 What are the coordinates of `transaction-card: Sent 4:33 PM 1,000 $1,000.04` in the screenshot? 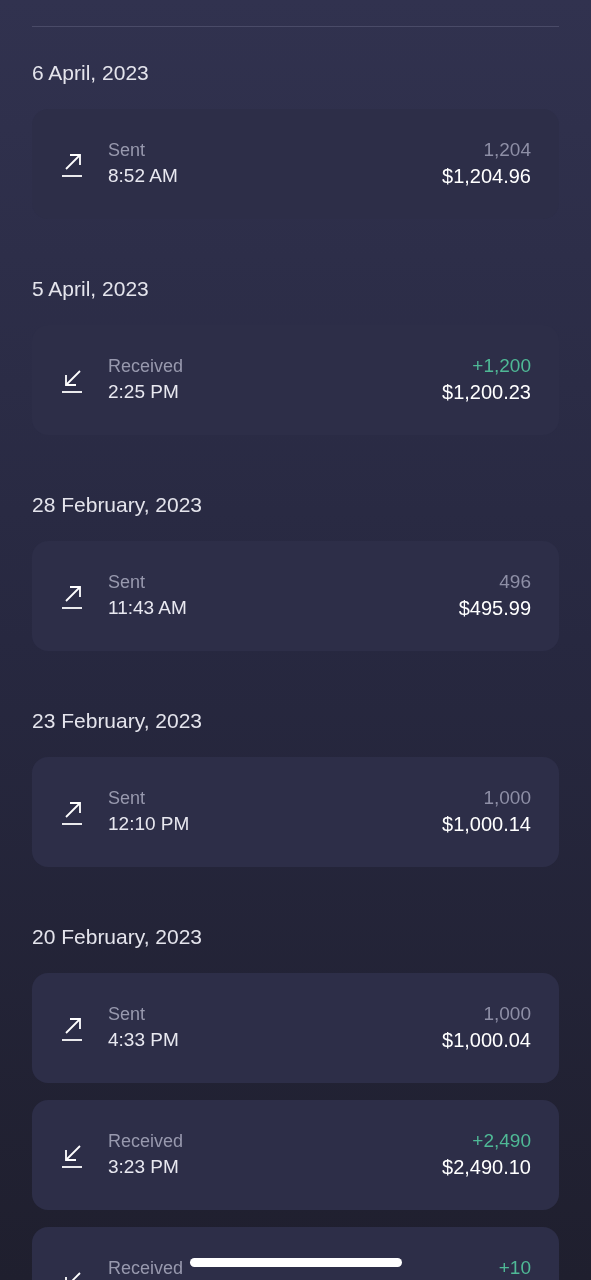 It's located at (295, 1028).